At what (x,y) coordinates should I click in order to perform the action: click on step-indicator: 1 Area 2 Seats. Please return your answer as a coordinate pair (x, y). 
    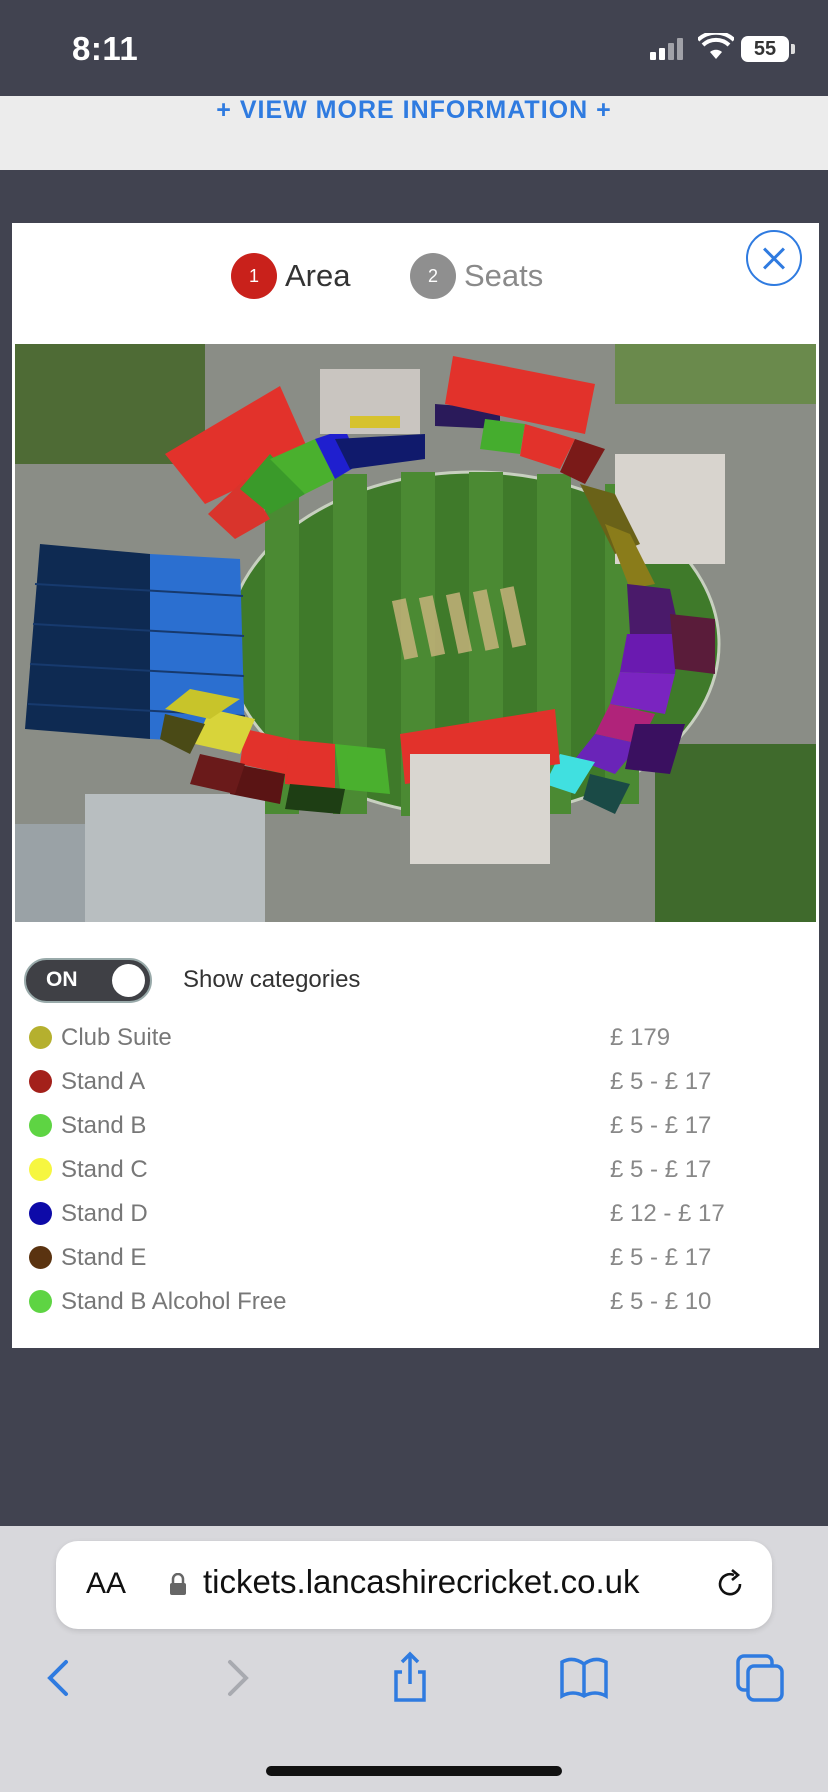
    Looking at the image, I should click on (415, 281).